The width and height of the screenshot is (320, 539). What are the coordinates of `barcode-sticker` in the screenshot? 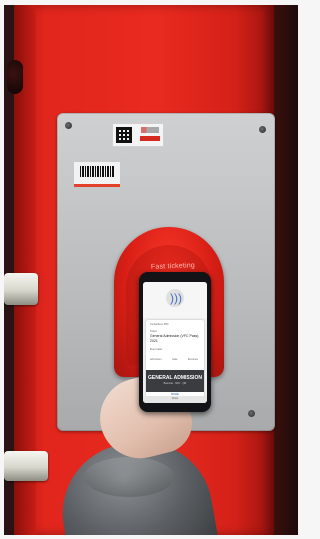 It's located at (97, 174).